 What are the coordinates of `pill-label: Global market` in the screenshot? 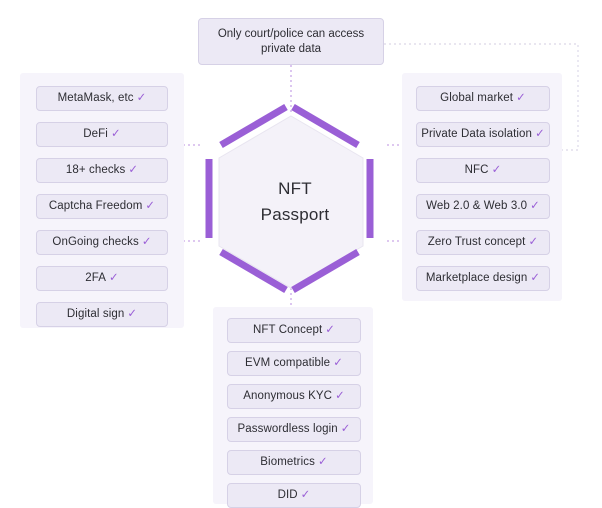 It's located at (477, 98).